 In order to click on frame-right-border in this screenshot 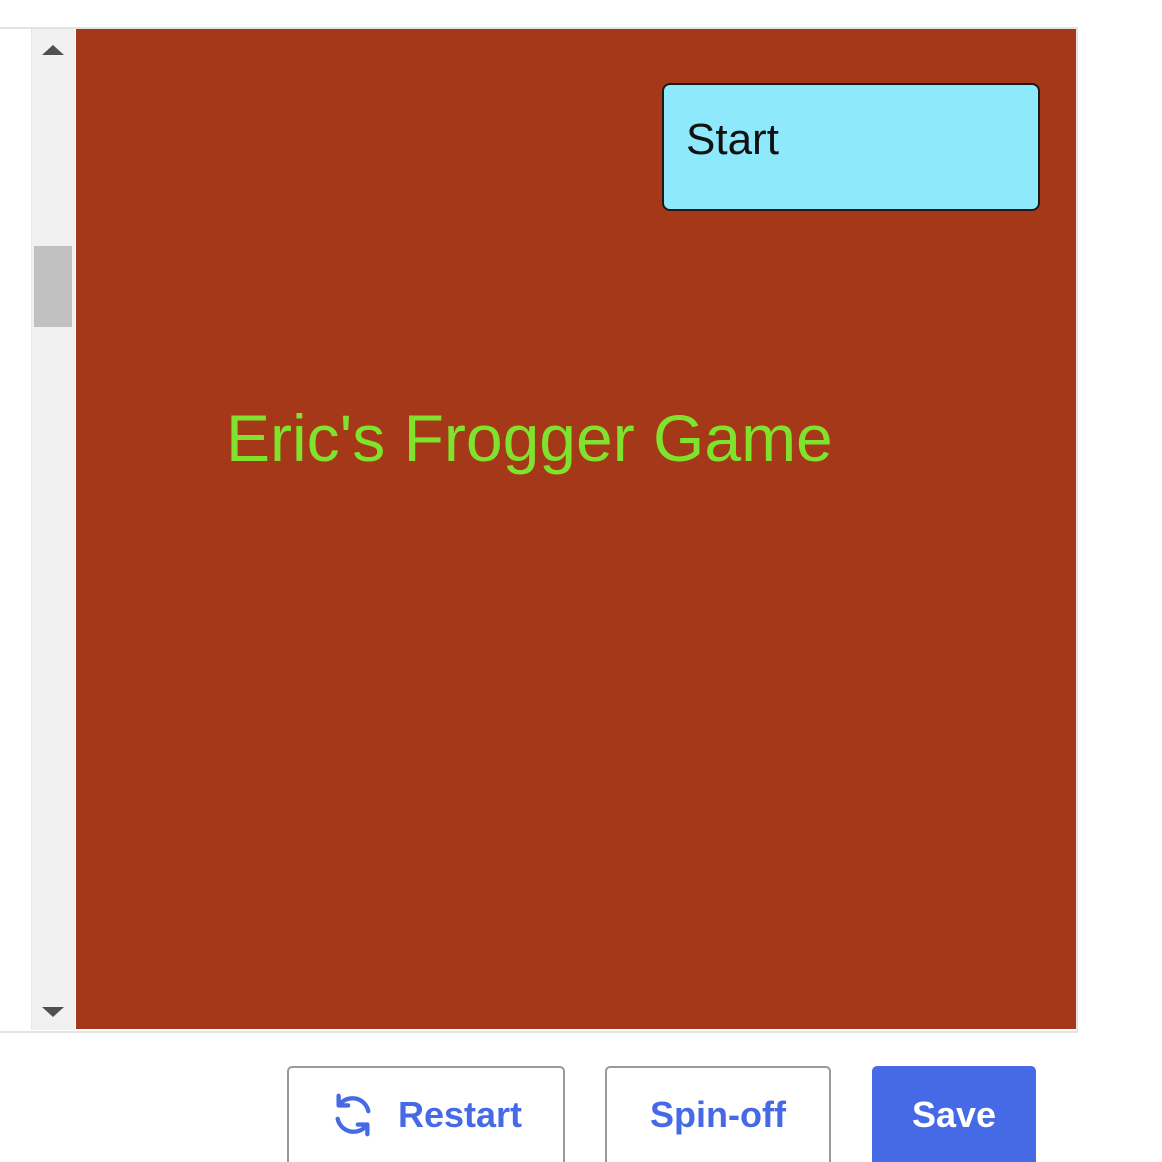, I will do `click(1077, 594)`.